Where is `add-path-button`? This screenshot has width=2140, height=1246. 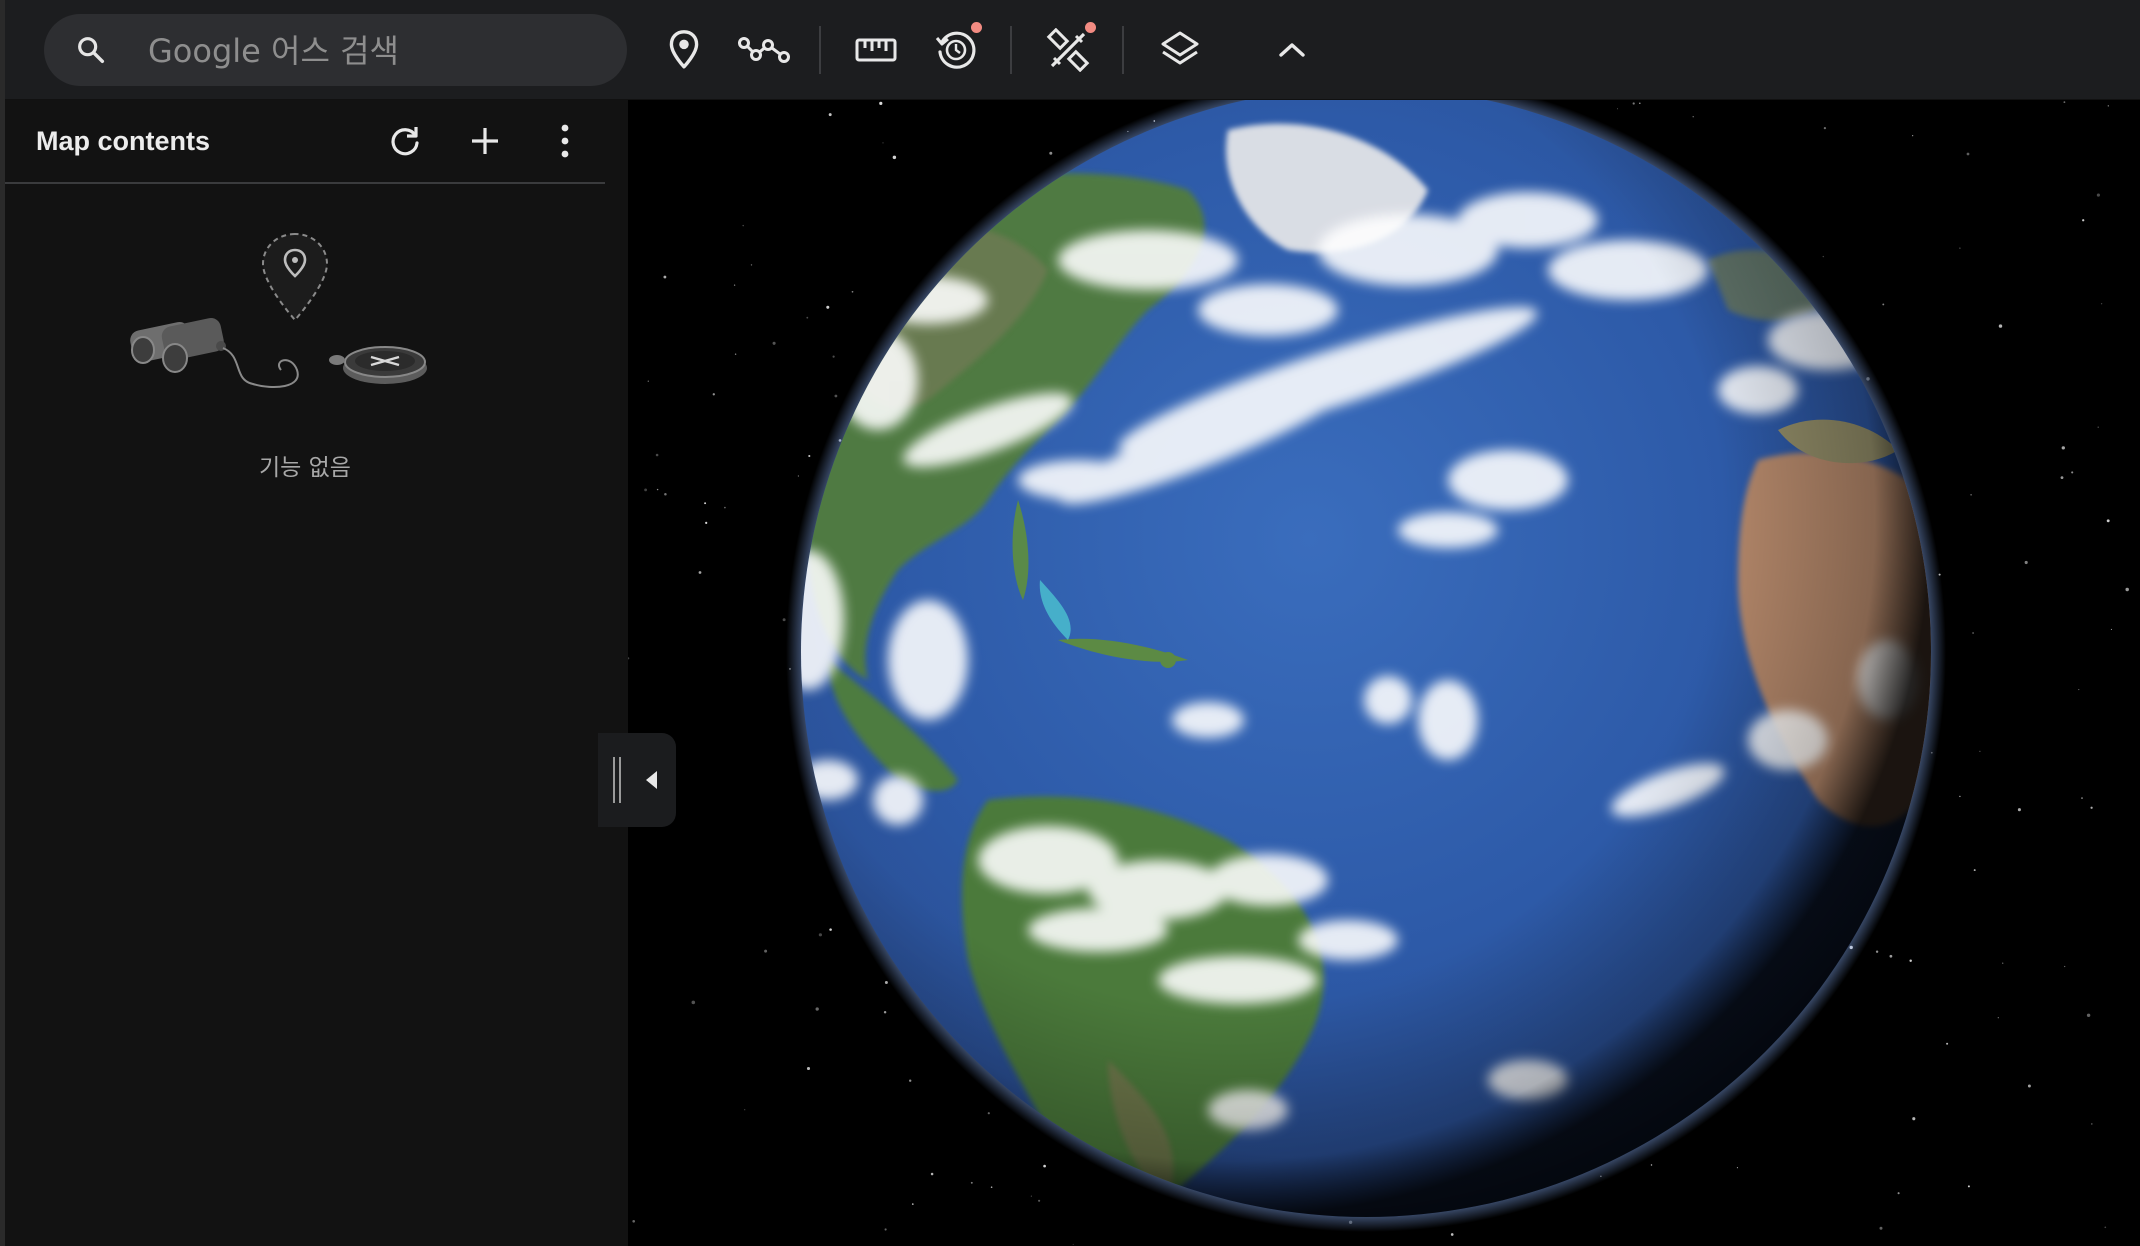 add-path-button is located at coordinates (764, 50).